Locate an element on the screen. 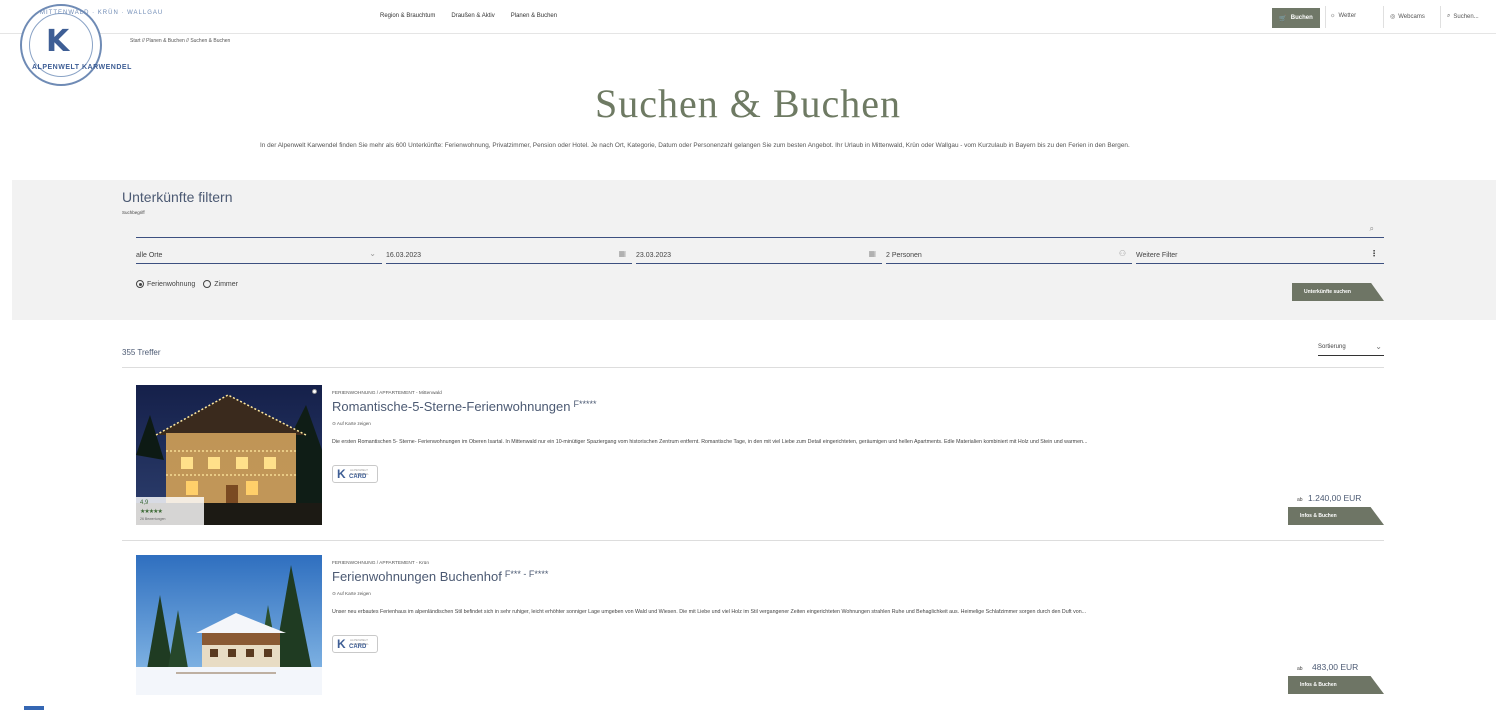 Image resolution: width=1496 pixels, height=710 pixels. listing-title: Ferienwohnungen Buchenhof F*** - F**** is located at coordinates (440, 576).